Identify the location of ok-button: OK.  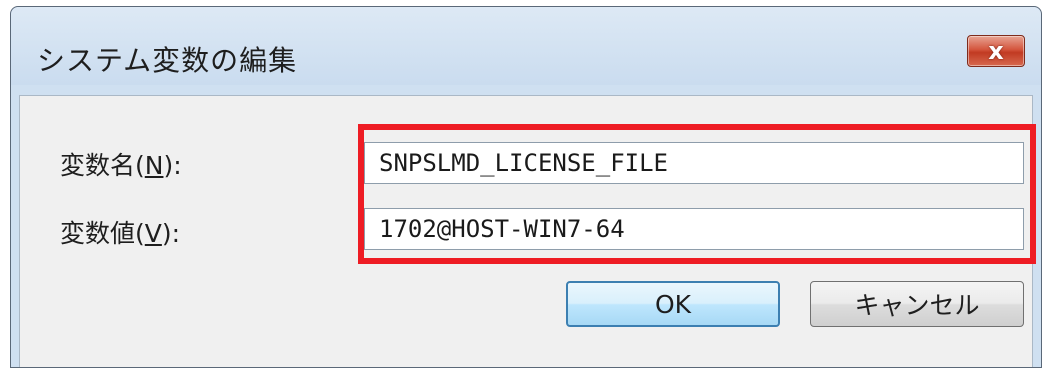
(673, 304).